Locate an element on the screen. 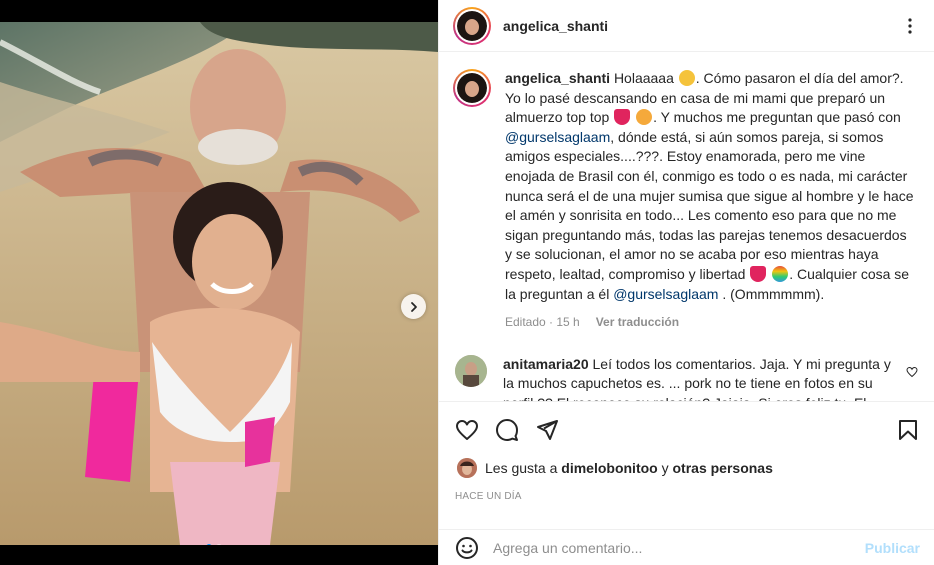  like-comment-button is located at coordinates (912, 383).